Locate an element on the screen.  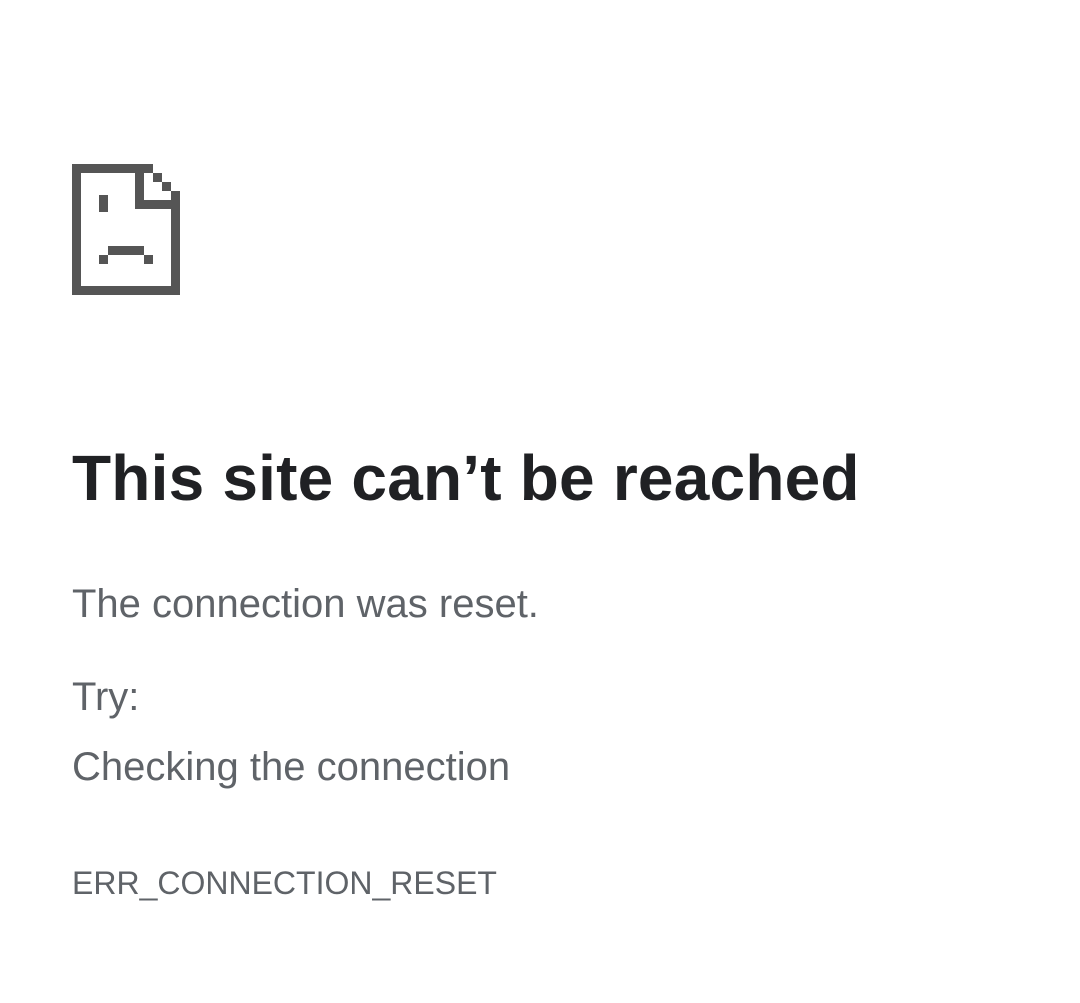
suggestion-check-connection: Checking the connection is located at coordinates (291, 767).